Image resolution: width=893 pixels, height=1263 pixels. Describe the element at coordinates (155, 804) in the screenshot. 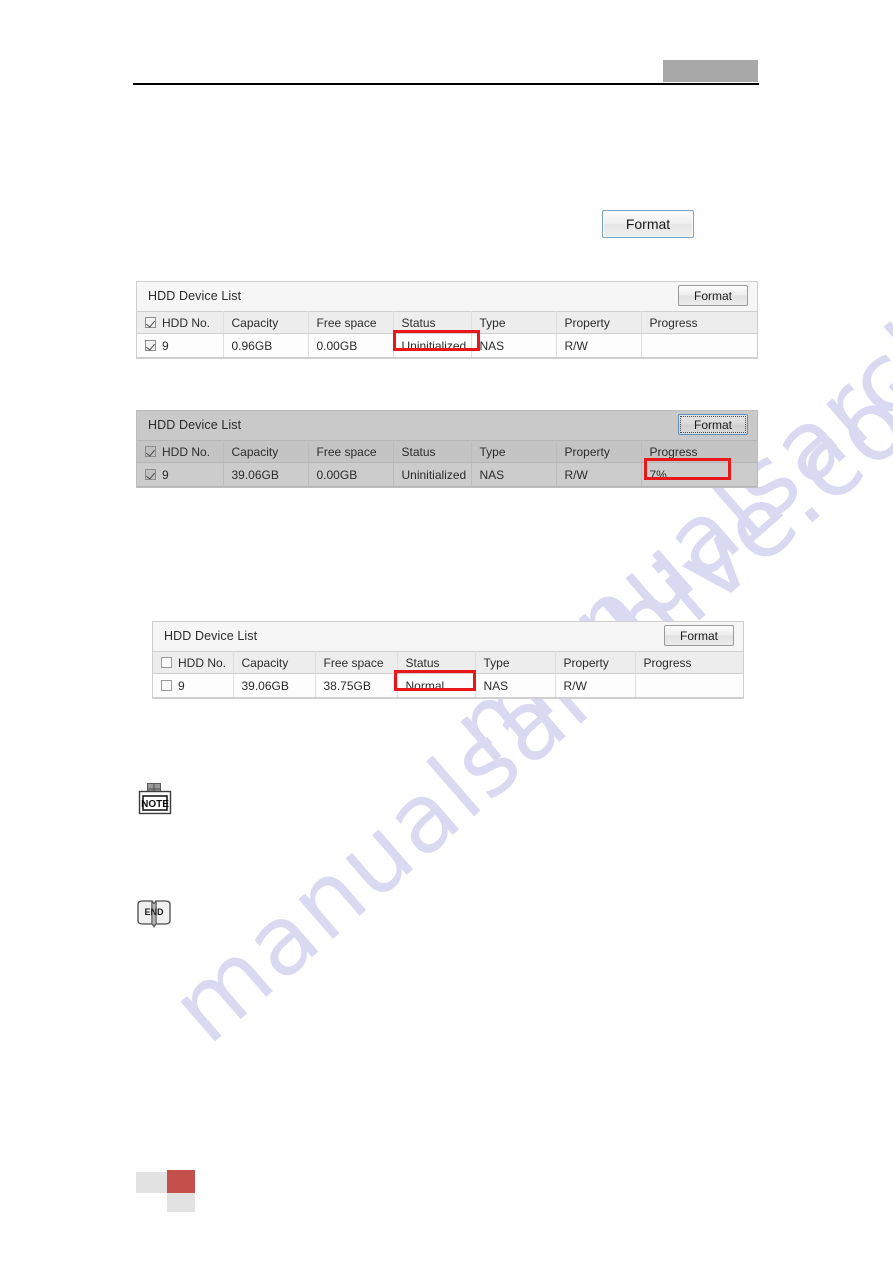

I see `note-label: NOTE` at that location.